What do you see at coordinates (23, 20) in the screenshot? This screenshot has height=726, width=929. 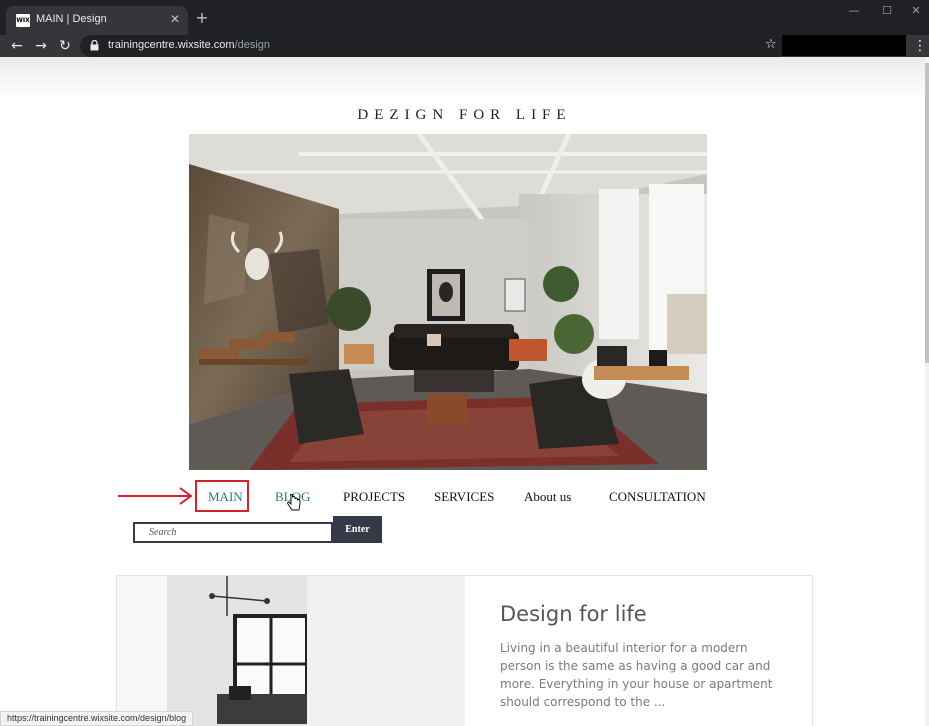 I see `wix-favicon-icon: WIX` at bounding box center [23, 20].